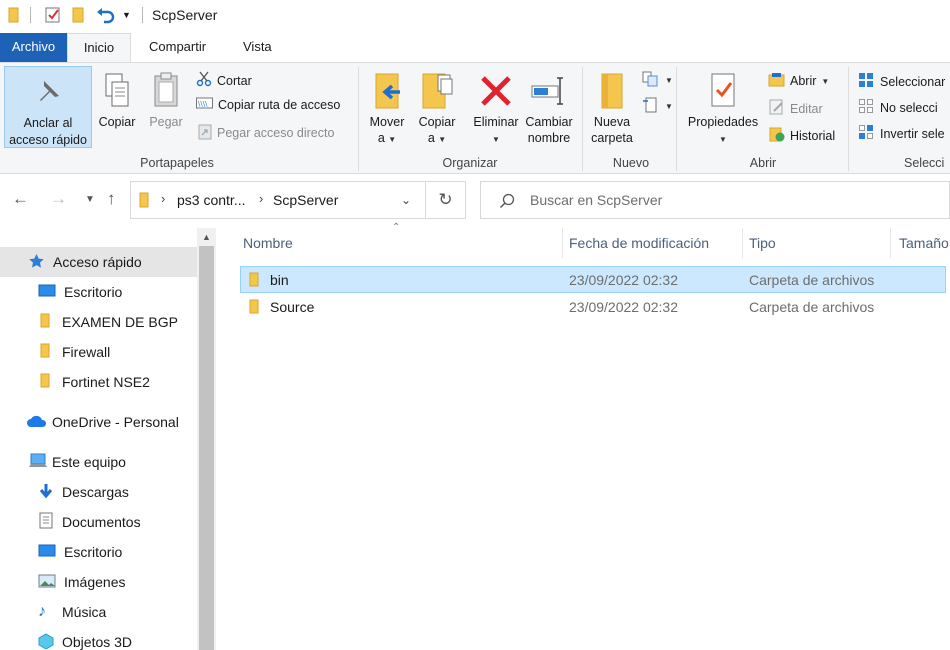  Describe the element at coordinates (623, 280) in the screenshot. I see `file-date: 23/09/2022 02:32` at that location.